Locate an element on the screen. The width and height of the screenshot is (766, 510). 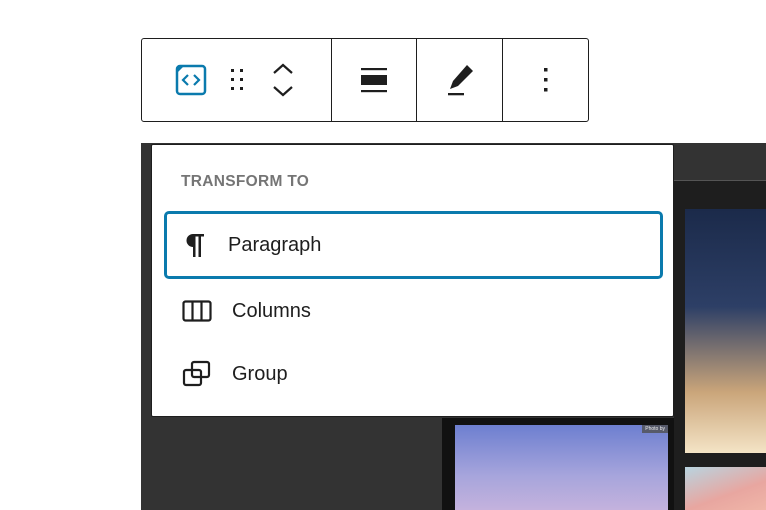
chevron-down-icon is located at coordinates (282, 91).